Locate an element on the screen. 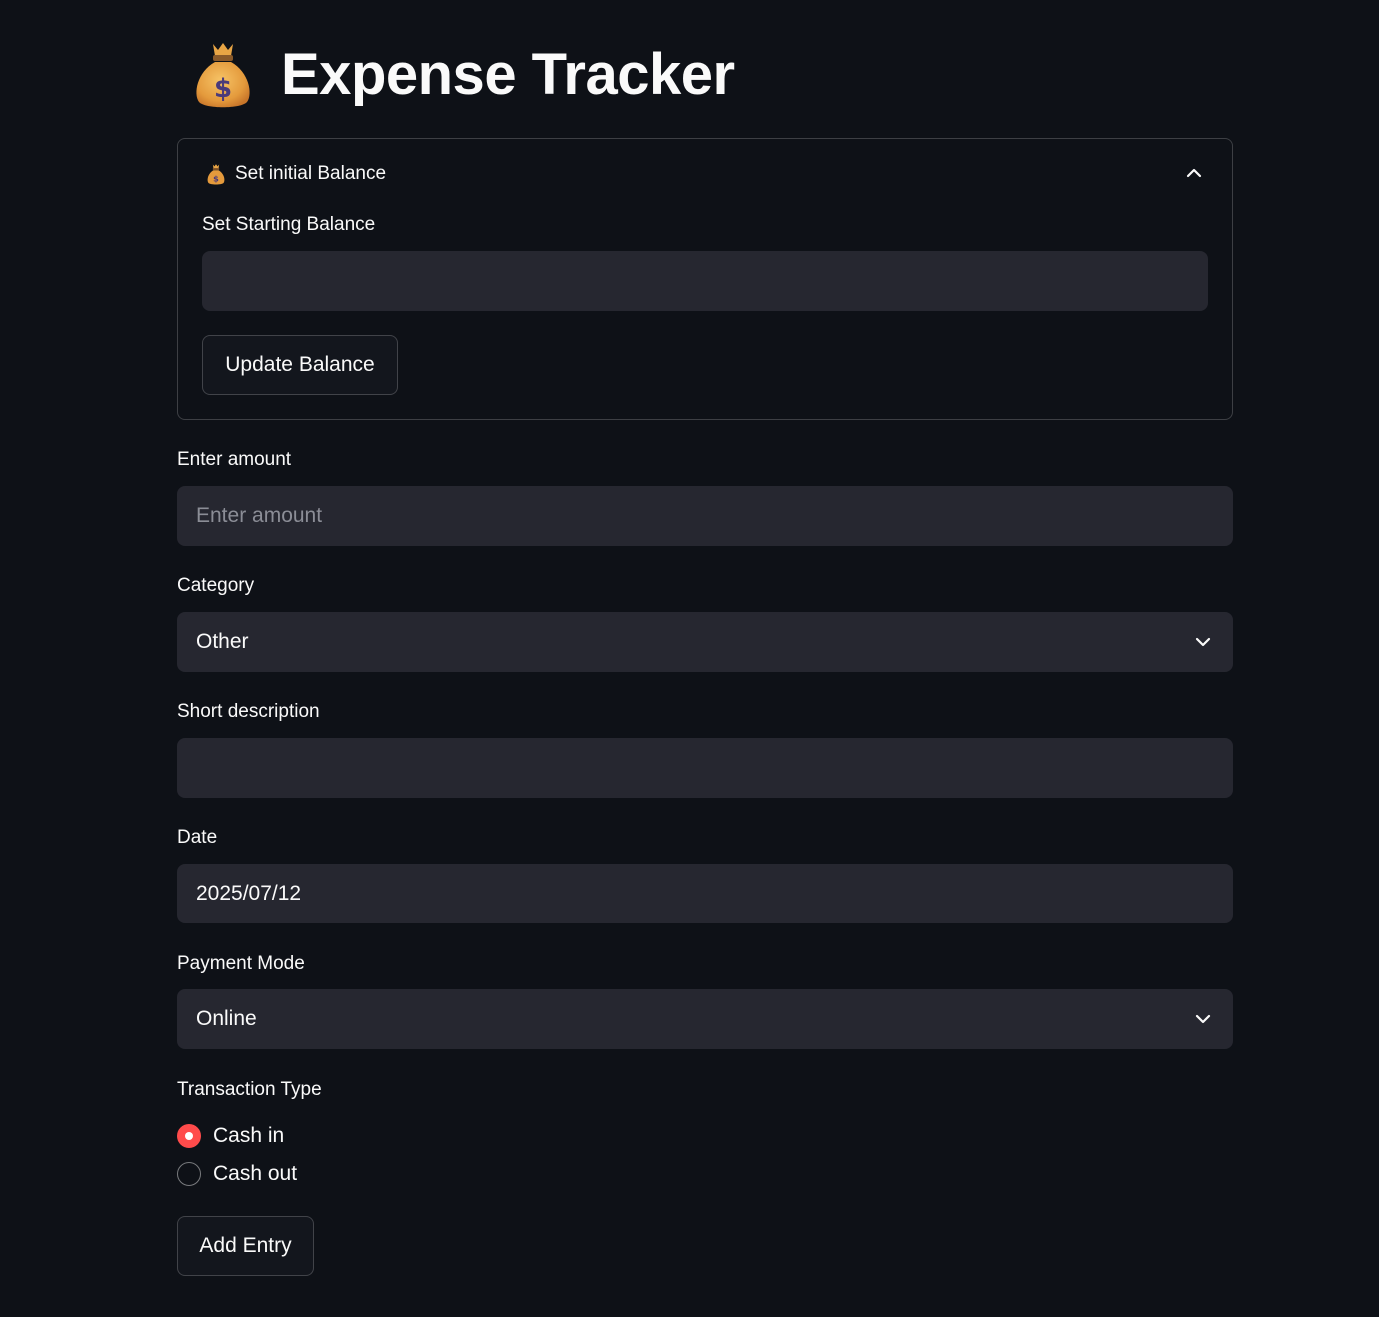 The image size is (1379, 1317). payment-mode-select: Online is located at coordinates (705, 1019).